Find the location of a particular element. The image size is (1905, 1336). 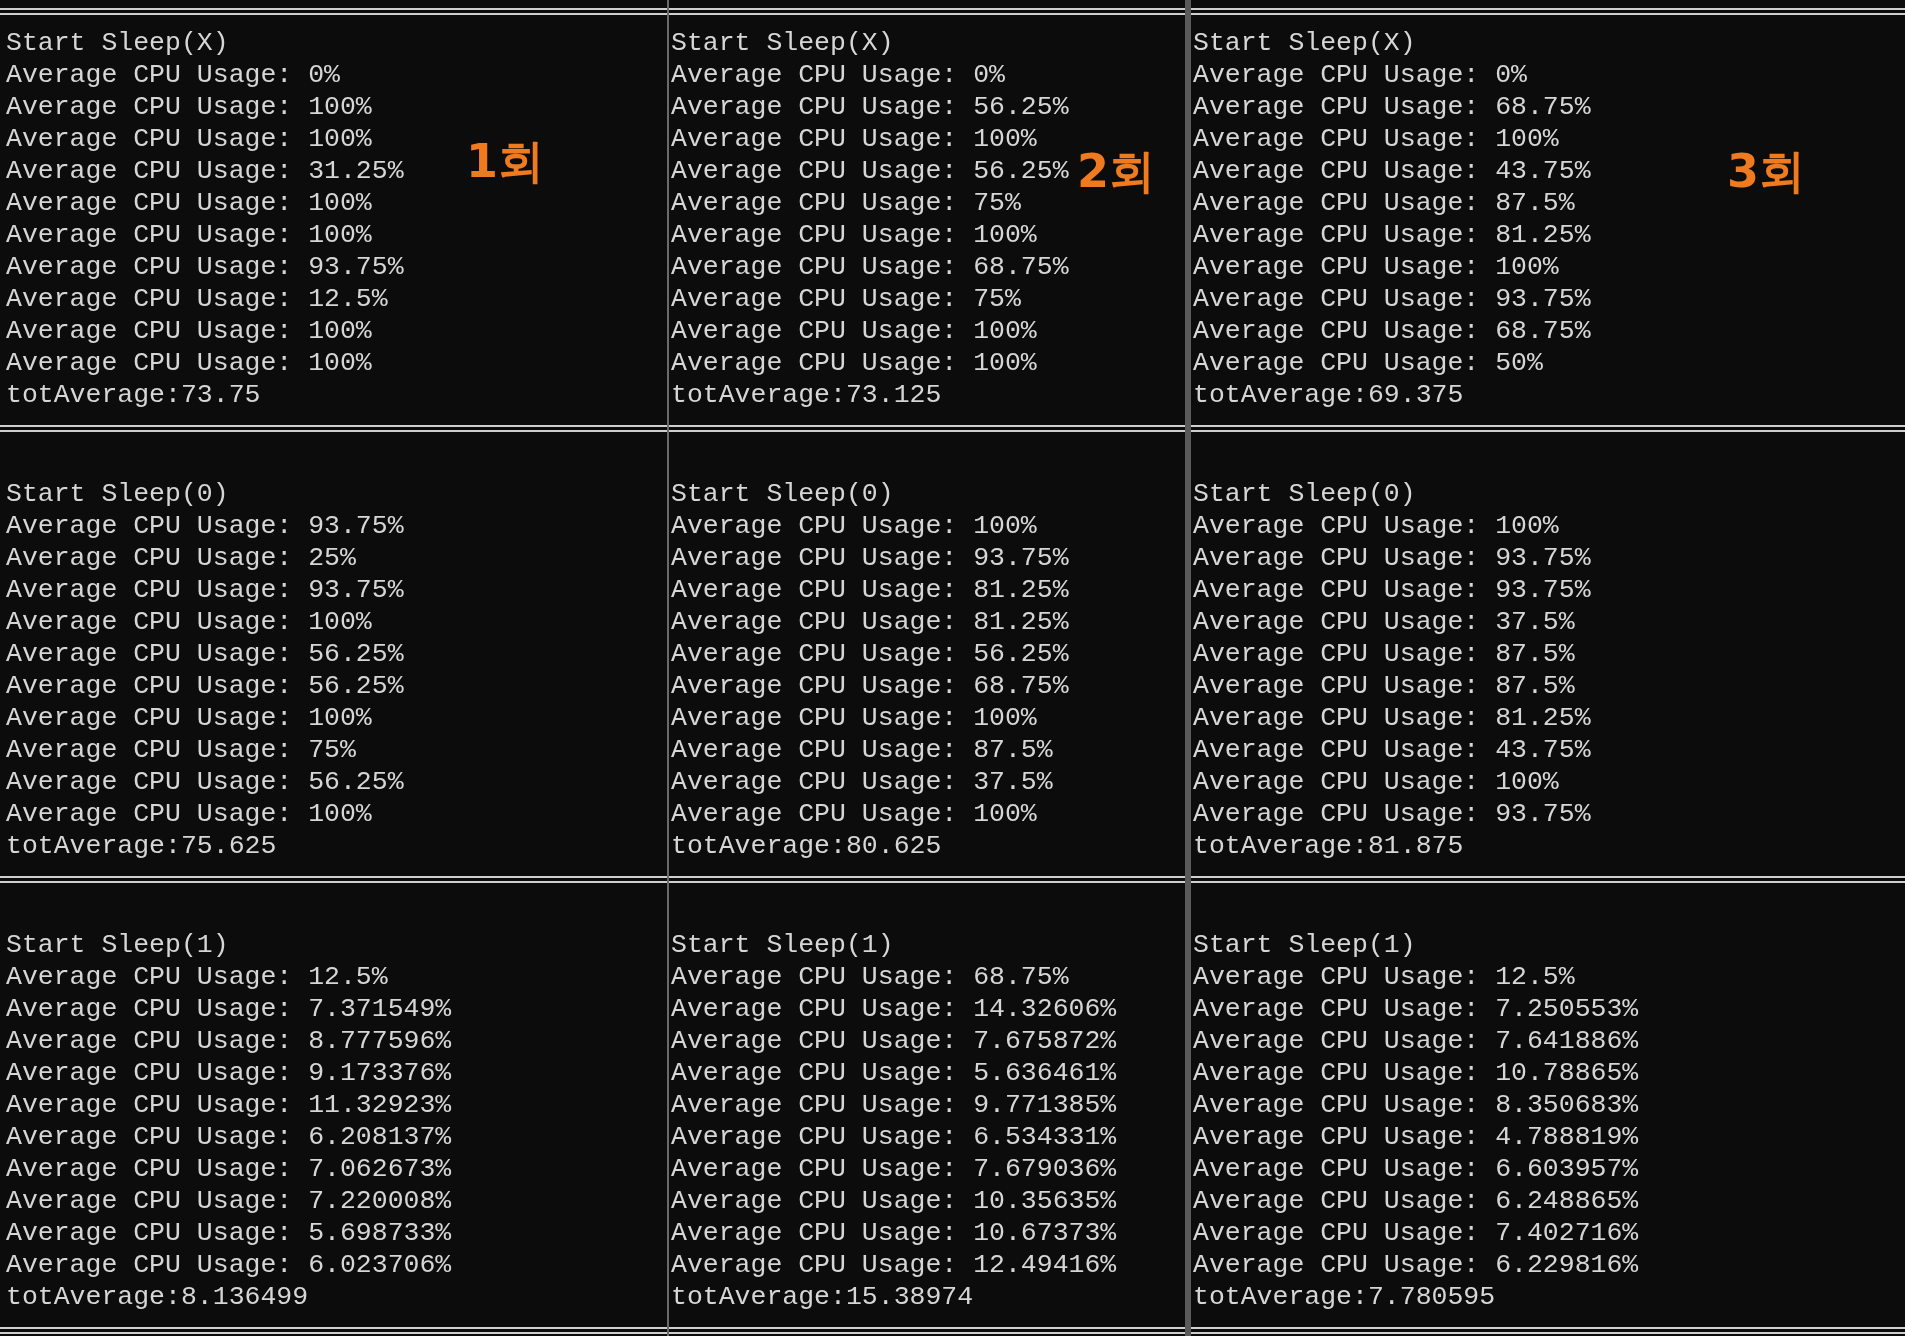

console-line: Average CPU Usage: 7.062673% is located at coordinates (229, 1169).